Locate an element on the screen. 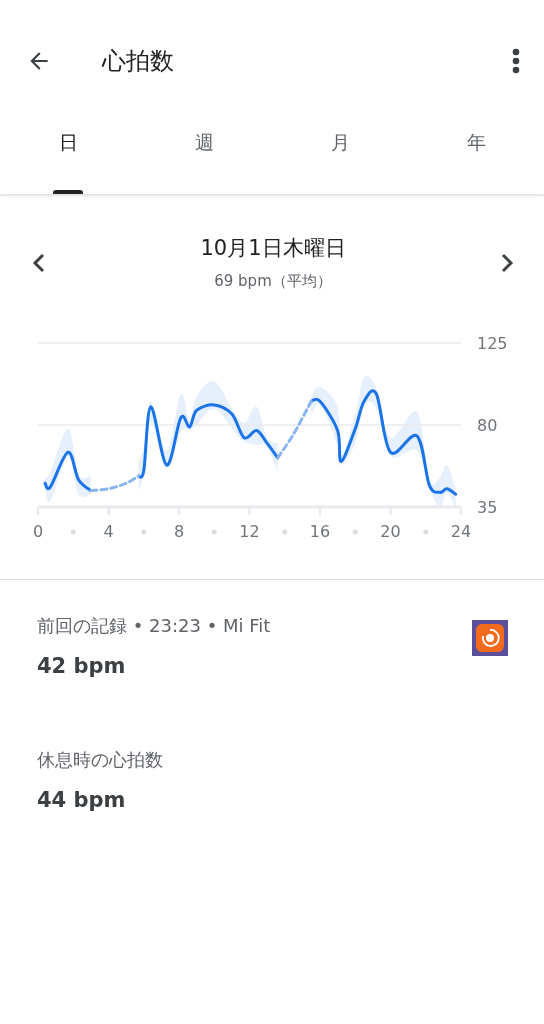  y-tick-label: 35 is located at coordinates (487, 507).